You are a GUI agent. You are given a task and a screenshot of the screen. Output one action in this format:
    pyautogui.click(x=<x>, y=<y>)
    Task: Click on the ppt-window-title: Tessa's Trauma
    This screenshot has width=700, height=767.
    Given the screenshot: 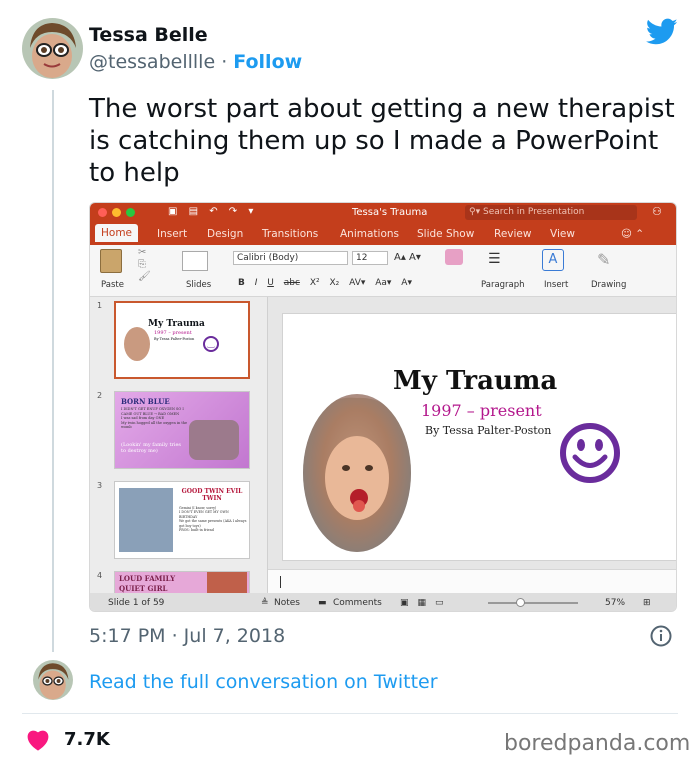 What is the action you would take?
    pyautogui.click(x=390, y=212)
    